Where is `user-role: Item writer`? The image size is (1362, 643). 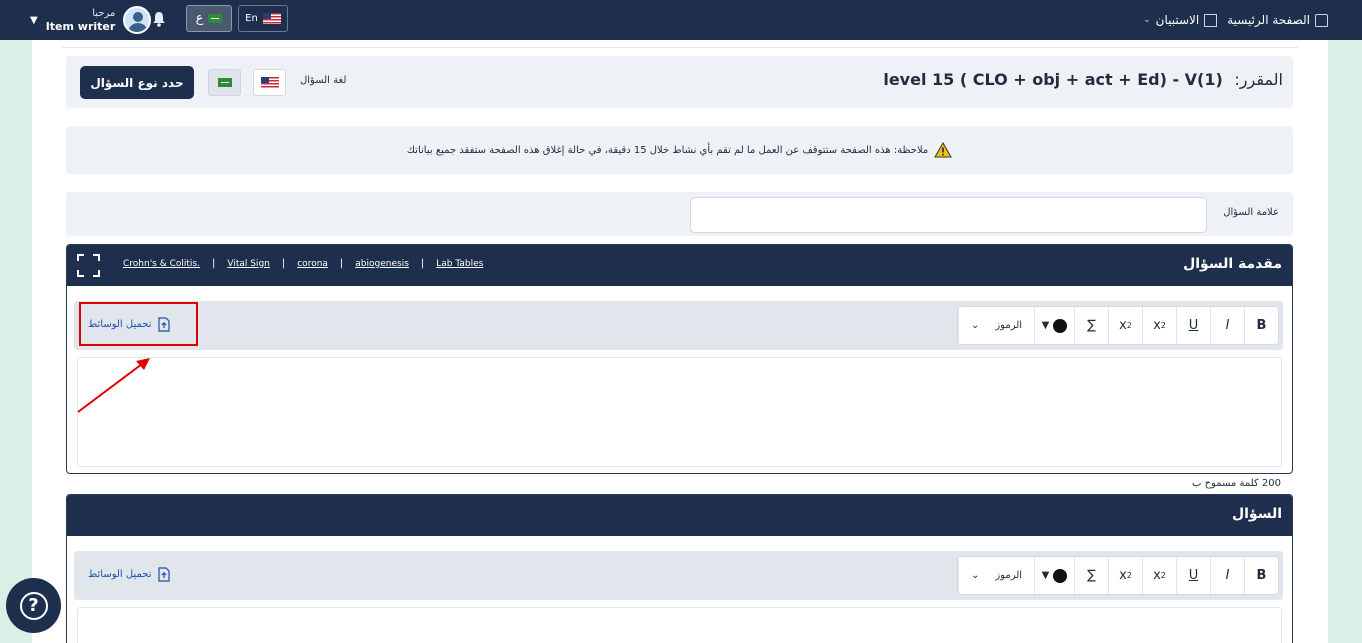 user-role: Item writer is located at coordinates (80, 26).